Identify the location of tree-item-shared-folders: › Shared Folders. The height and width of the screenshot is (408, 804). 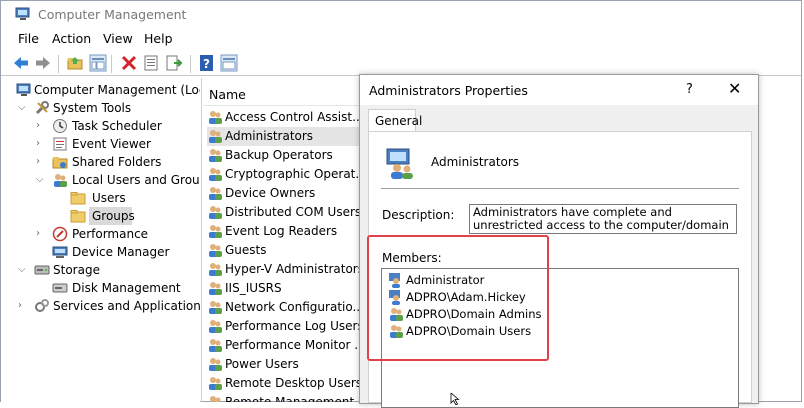
(100, 162).